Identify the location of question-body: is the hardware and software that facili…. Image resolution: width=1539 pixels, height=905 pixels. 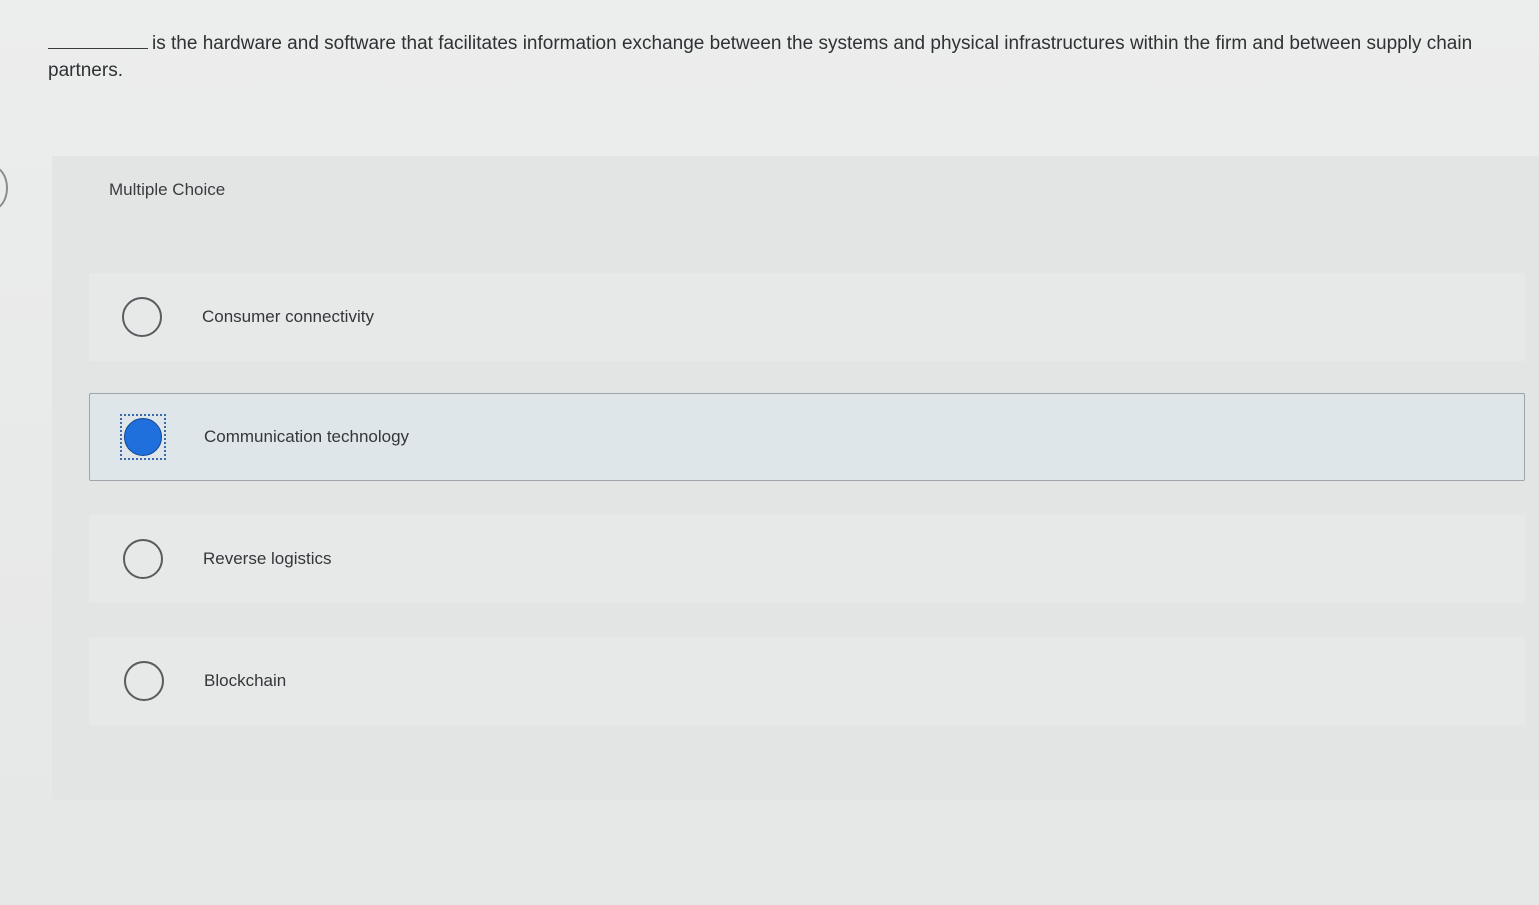
(760, 57).